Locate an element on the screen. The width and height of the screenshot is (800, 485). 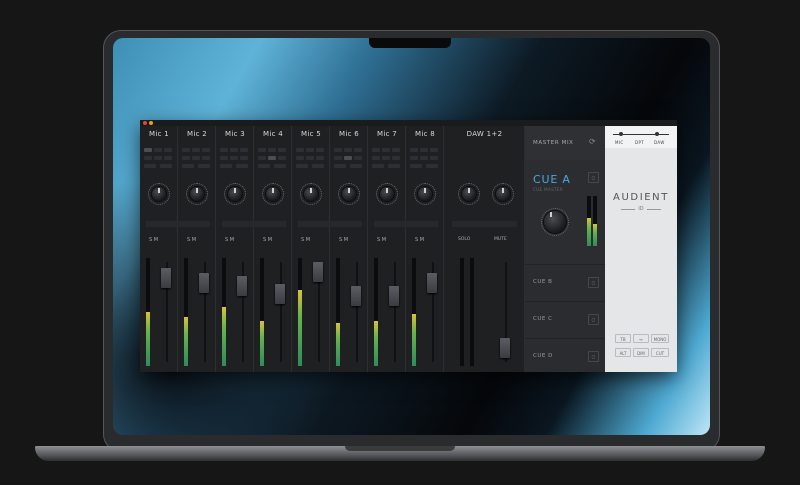
source-switch: MIC DPT DAW is located at coordinates (641, 137).